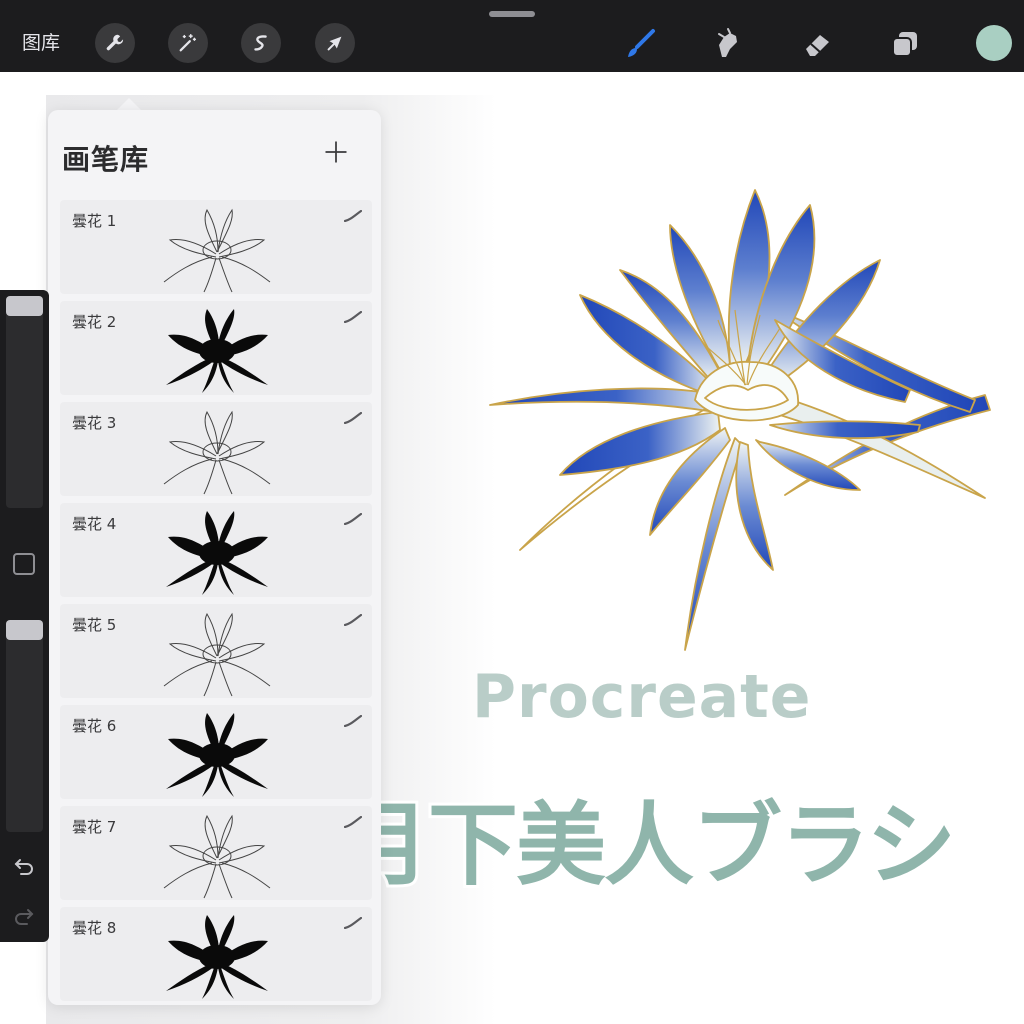  I want to click on plus-icon, so click(336, 152).